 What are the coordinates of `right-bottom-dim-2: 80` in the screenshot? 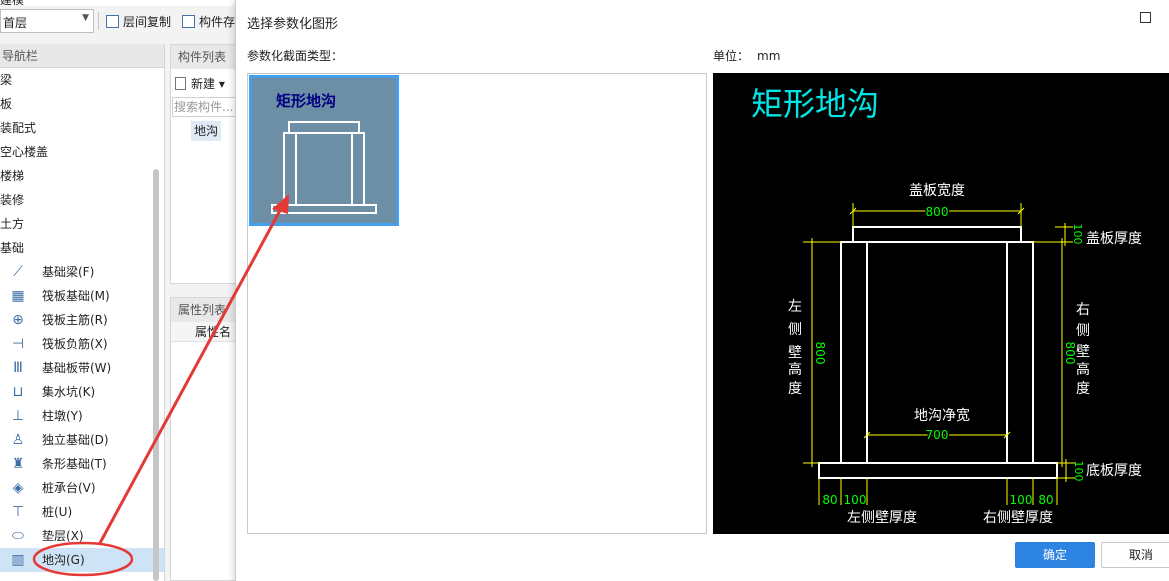 It's located at (1045, 500).